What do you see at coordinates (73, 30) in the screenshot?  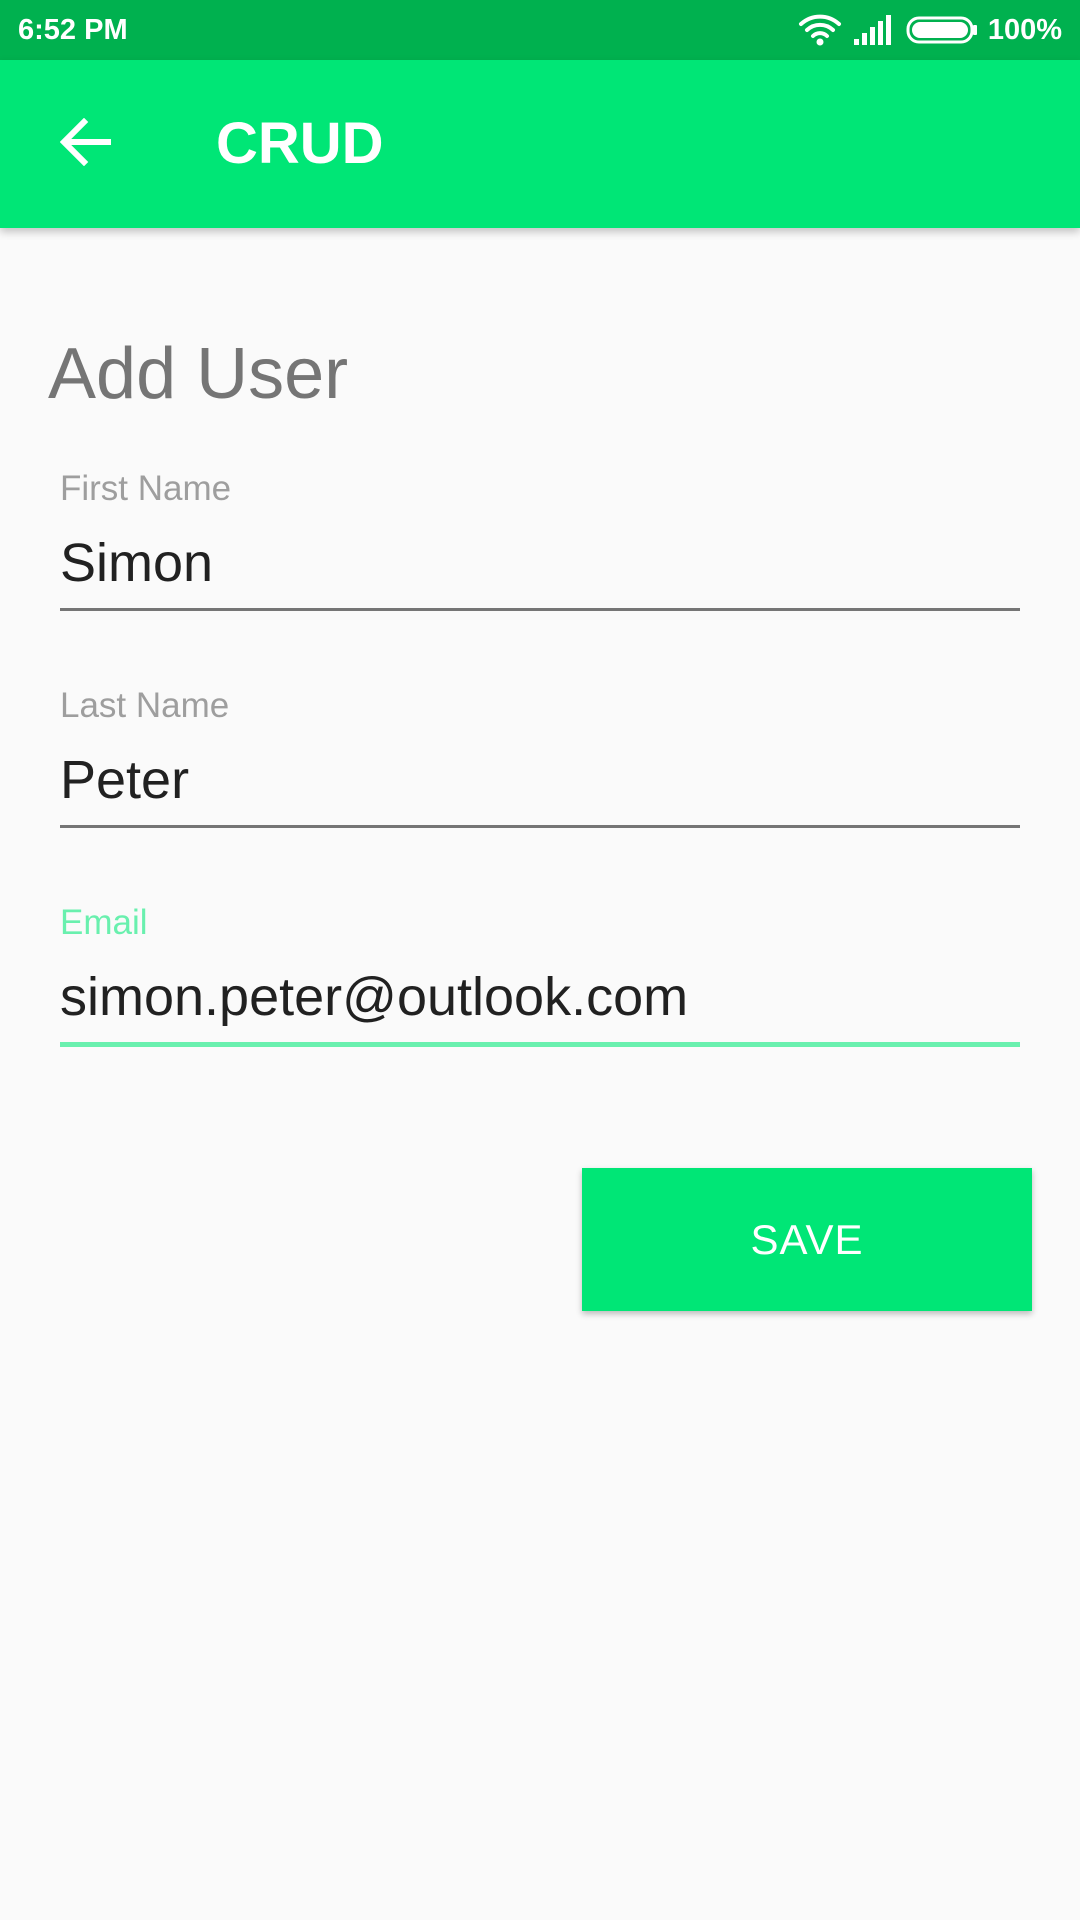 I see `status-time: 6:52 PM` at bounding box center [73, 30].